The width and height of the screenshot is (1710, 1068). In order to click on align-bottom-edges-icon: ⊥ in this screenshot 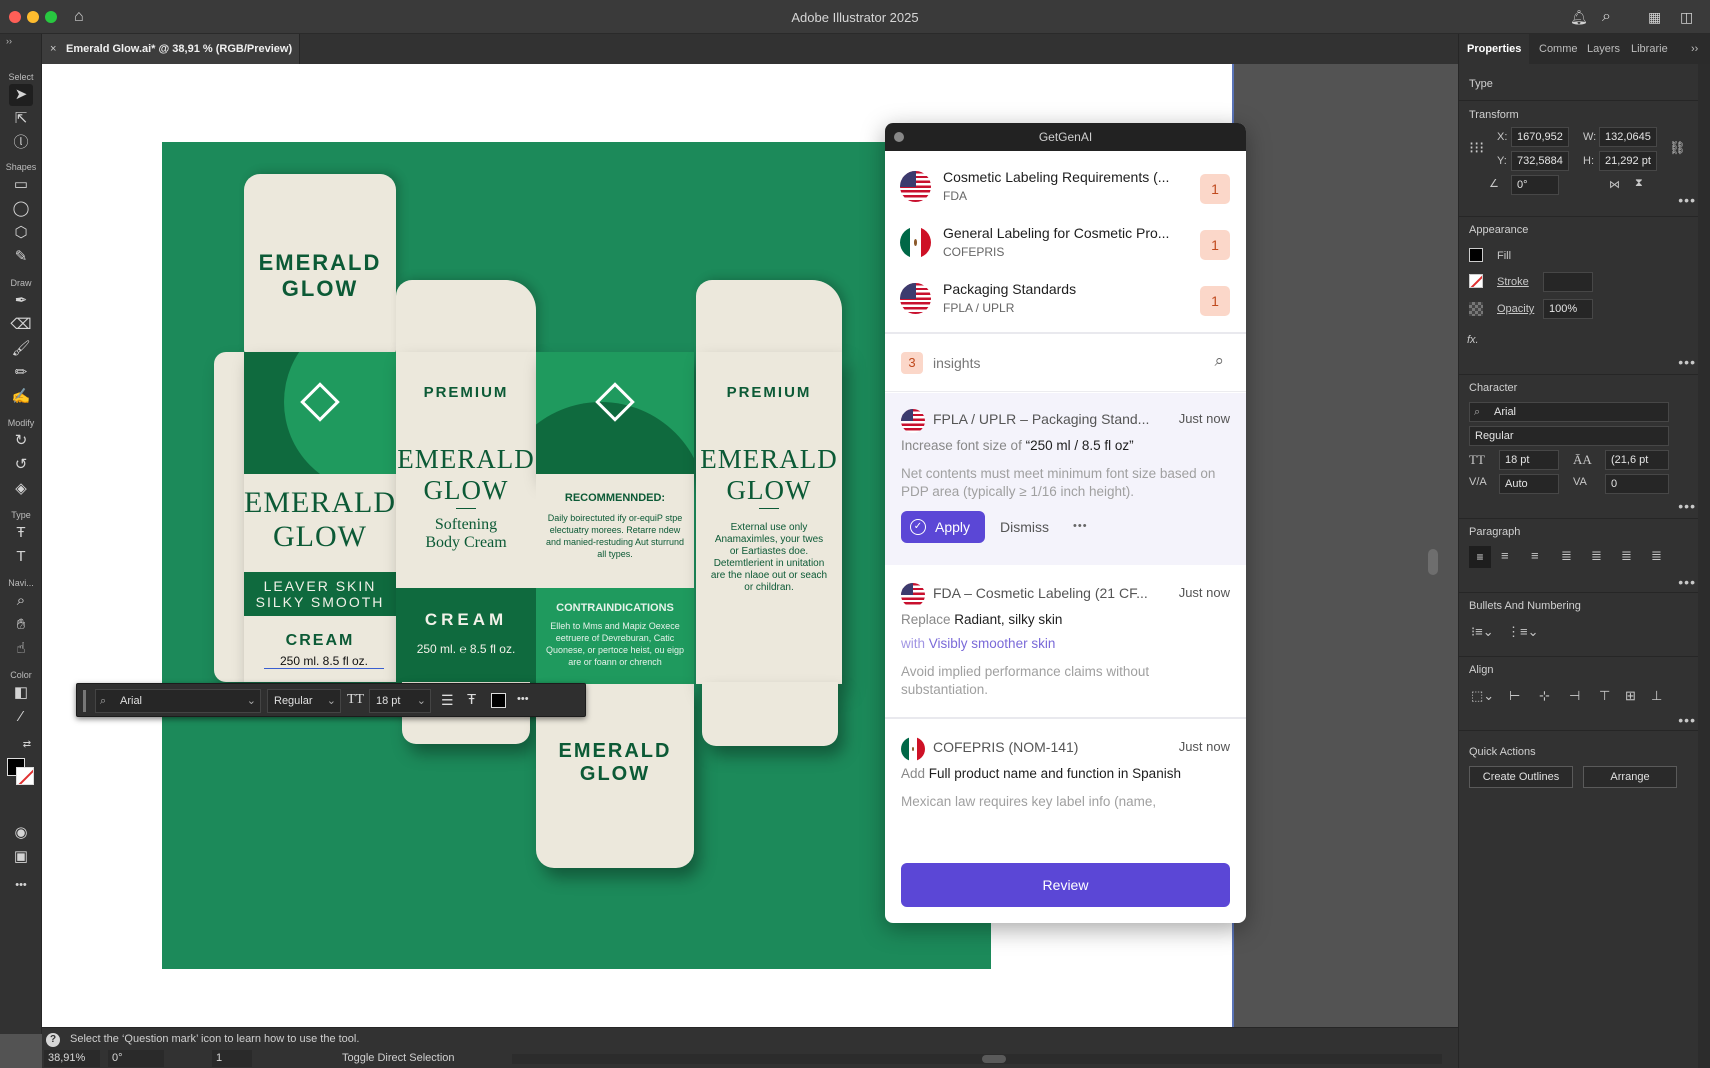, I will do `click(1656, 696)`.